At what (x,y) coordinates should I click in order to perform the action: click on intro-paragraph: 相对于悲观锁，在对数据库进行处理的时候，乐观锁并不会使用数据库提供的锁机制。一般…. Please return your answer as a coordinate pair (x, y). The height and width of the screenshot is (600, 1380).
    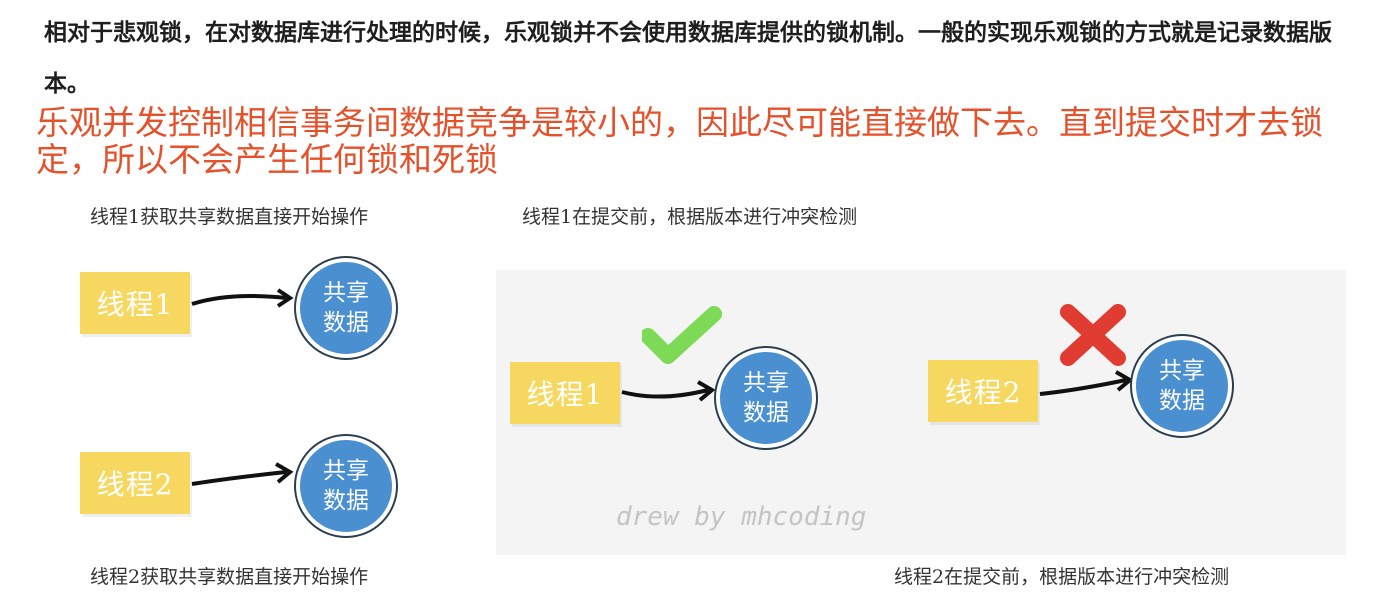
    Looking at the image, I should click on (688, 58).